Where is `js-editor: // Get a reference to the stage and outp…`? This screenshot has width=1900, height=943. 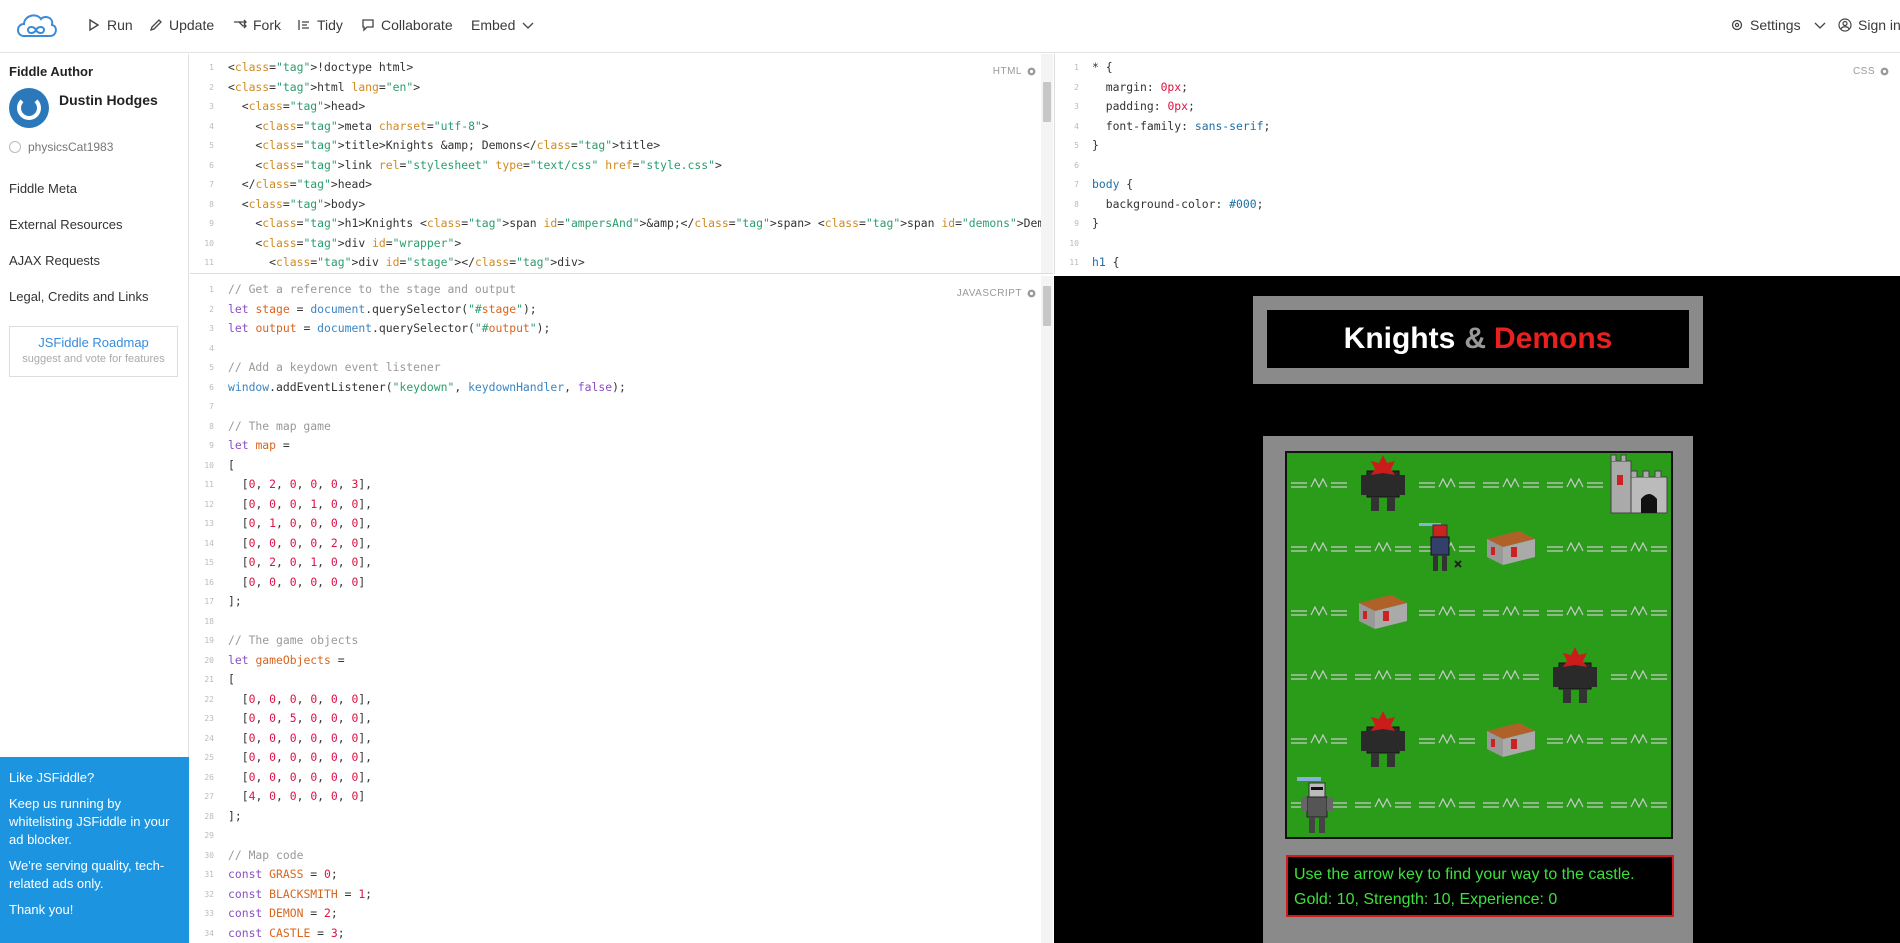 js-editor: // Get a reference to the stage and outp… is located at coordinates (427, 611).